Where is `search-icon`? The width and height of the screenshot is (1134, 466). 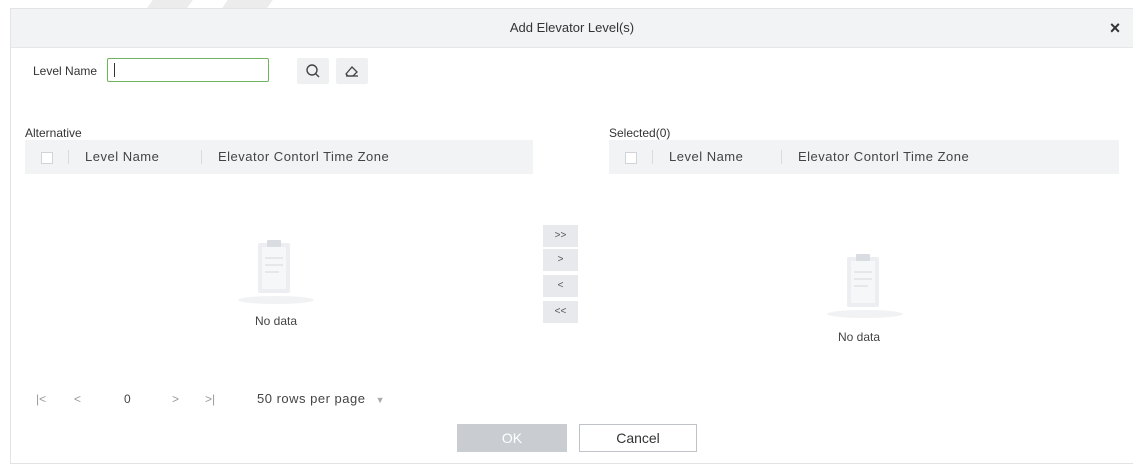
search-icon is located at coordinates (313, 71).